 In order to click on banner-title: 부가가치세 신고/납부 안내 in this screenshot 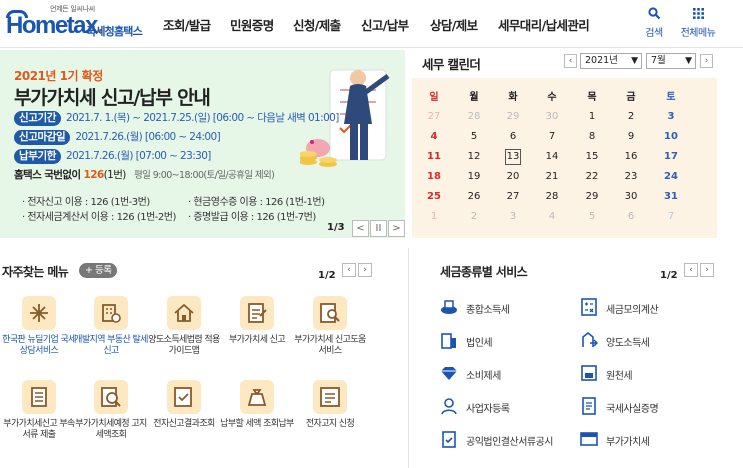, I will do `click(112, 98)`.